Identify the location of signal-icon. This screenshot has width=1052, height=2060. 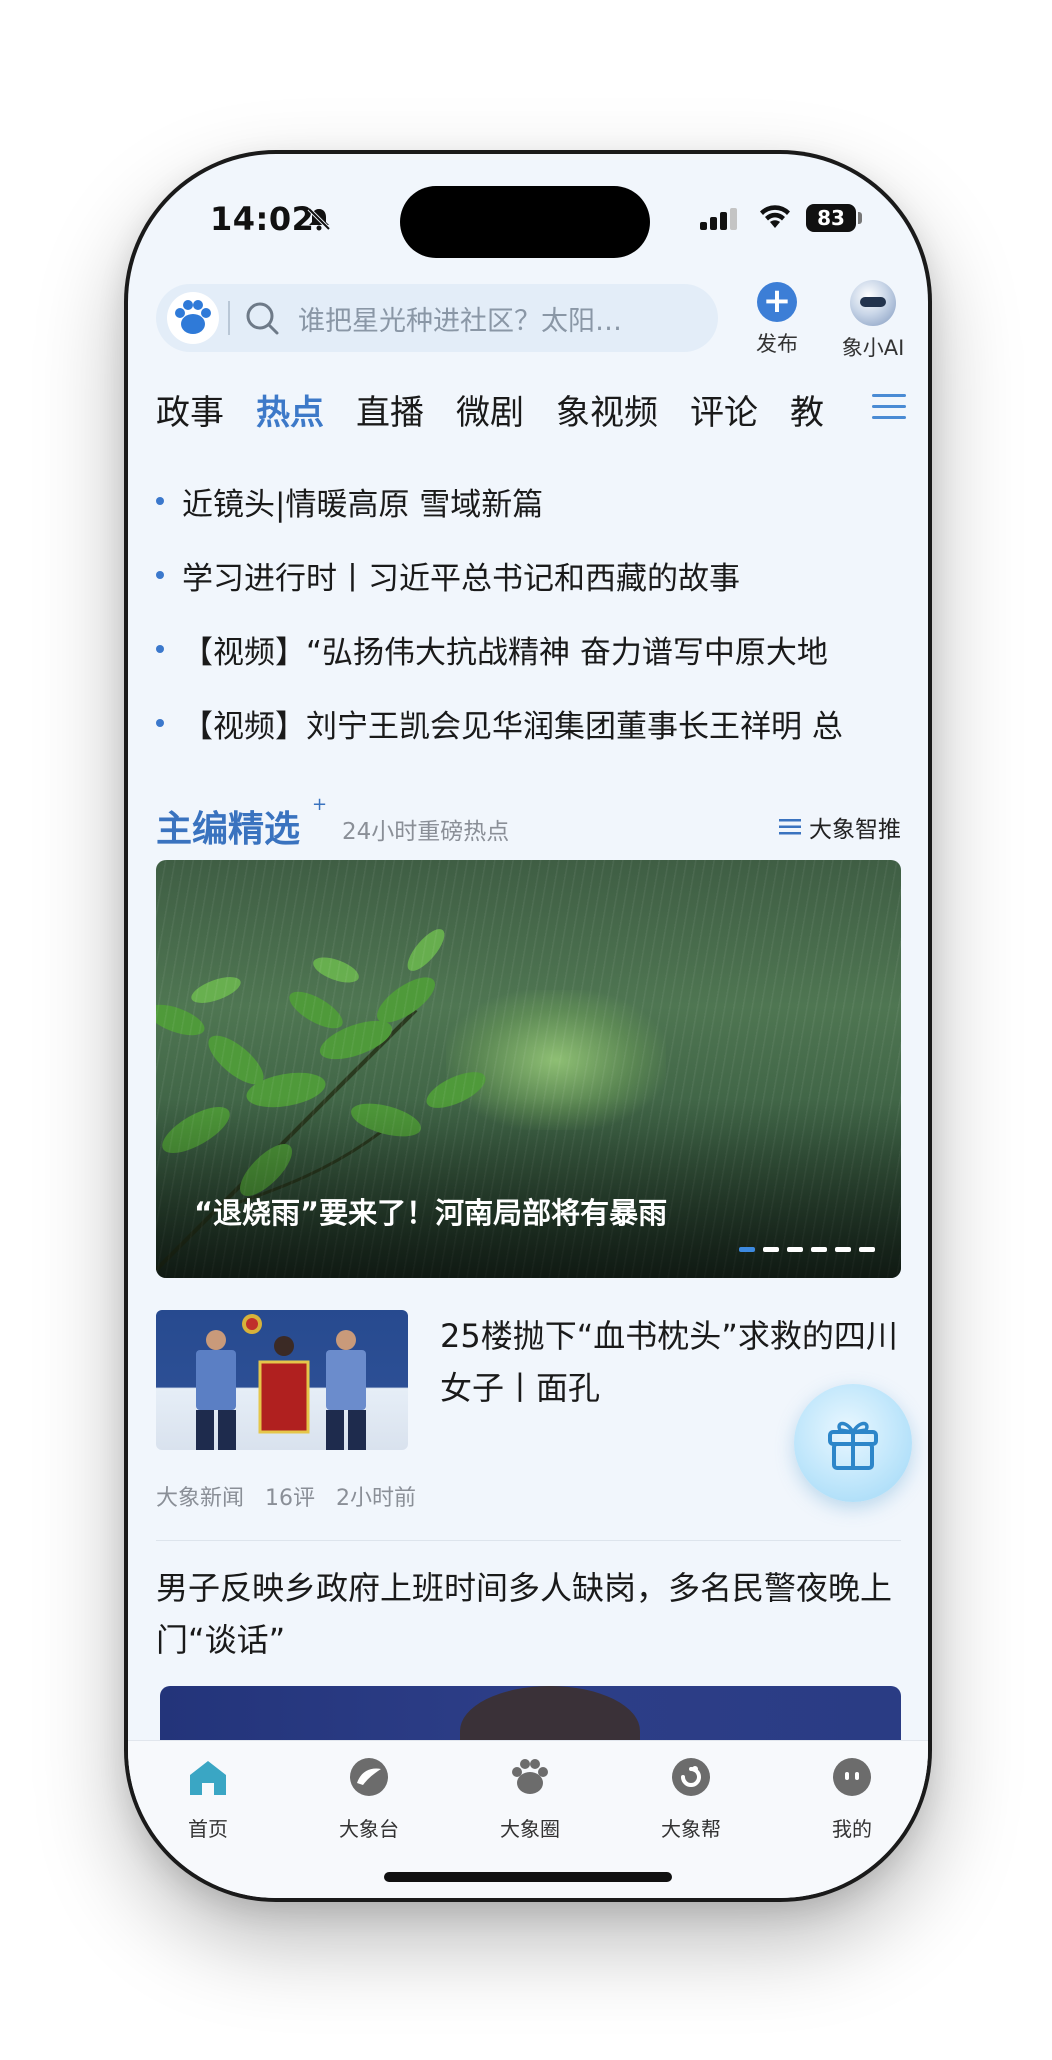
(718, 219).